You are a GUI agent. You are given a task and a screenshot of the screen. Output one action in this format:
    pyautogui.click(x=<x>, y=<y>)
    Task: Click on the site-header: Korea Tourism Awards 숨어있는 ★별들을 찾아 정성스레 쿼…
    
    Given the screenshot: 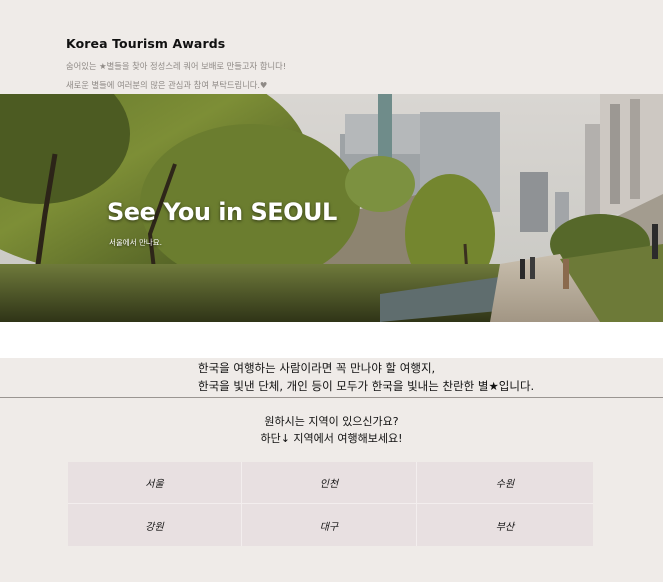 What is the action you would take?
    pyautogui.click(x=346, y=65)
    